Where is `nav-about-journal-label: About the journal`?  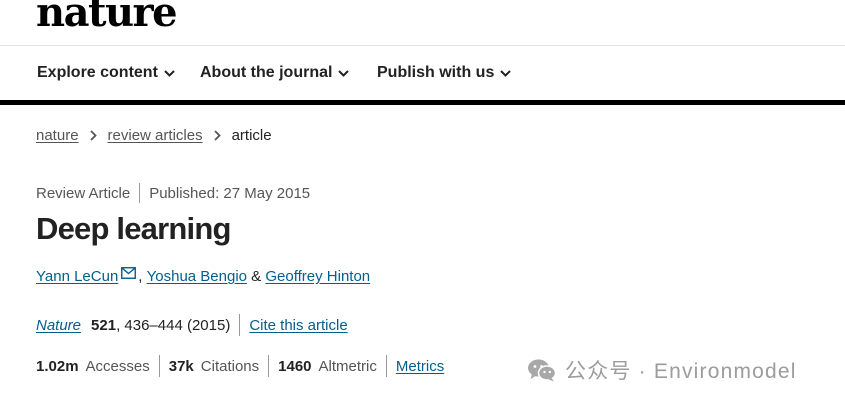
nav-about-journal-label: About the journal is located at coordinates (266, 72).